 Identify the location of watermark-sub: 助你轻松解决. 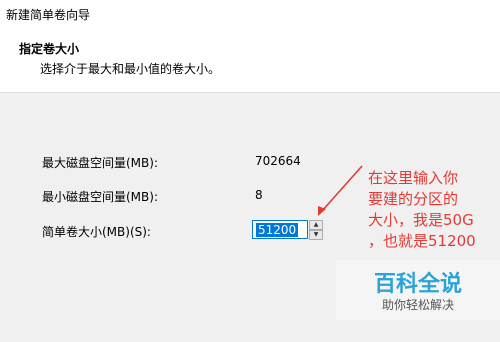
(417, 305).